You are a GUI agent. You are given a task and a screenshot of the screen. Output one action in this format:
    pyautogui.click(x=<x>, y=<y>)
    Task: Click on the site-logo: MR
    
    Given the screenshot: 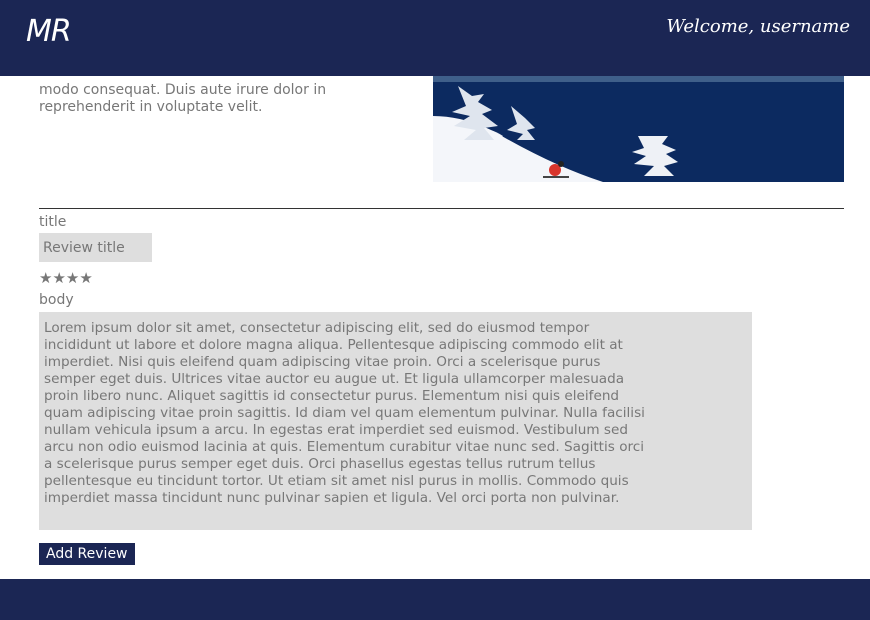 What is the action you would take?
    pyautogui.click(x=49, y=31)
    